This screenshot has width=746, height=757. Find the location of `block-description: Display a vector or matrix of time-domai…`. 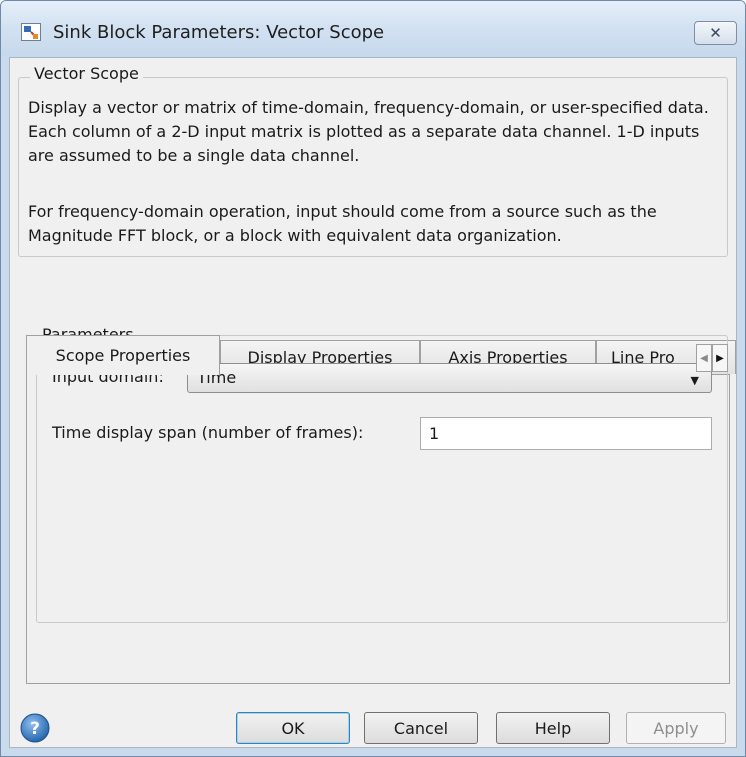

block-description: Display a vector or matrix of time-domai… is located at coordinates (368, 131).